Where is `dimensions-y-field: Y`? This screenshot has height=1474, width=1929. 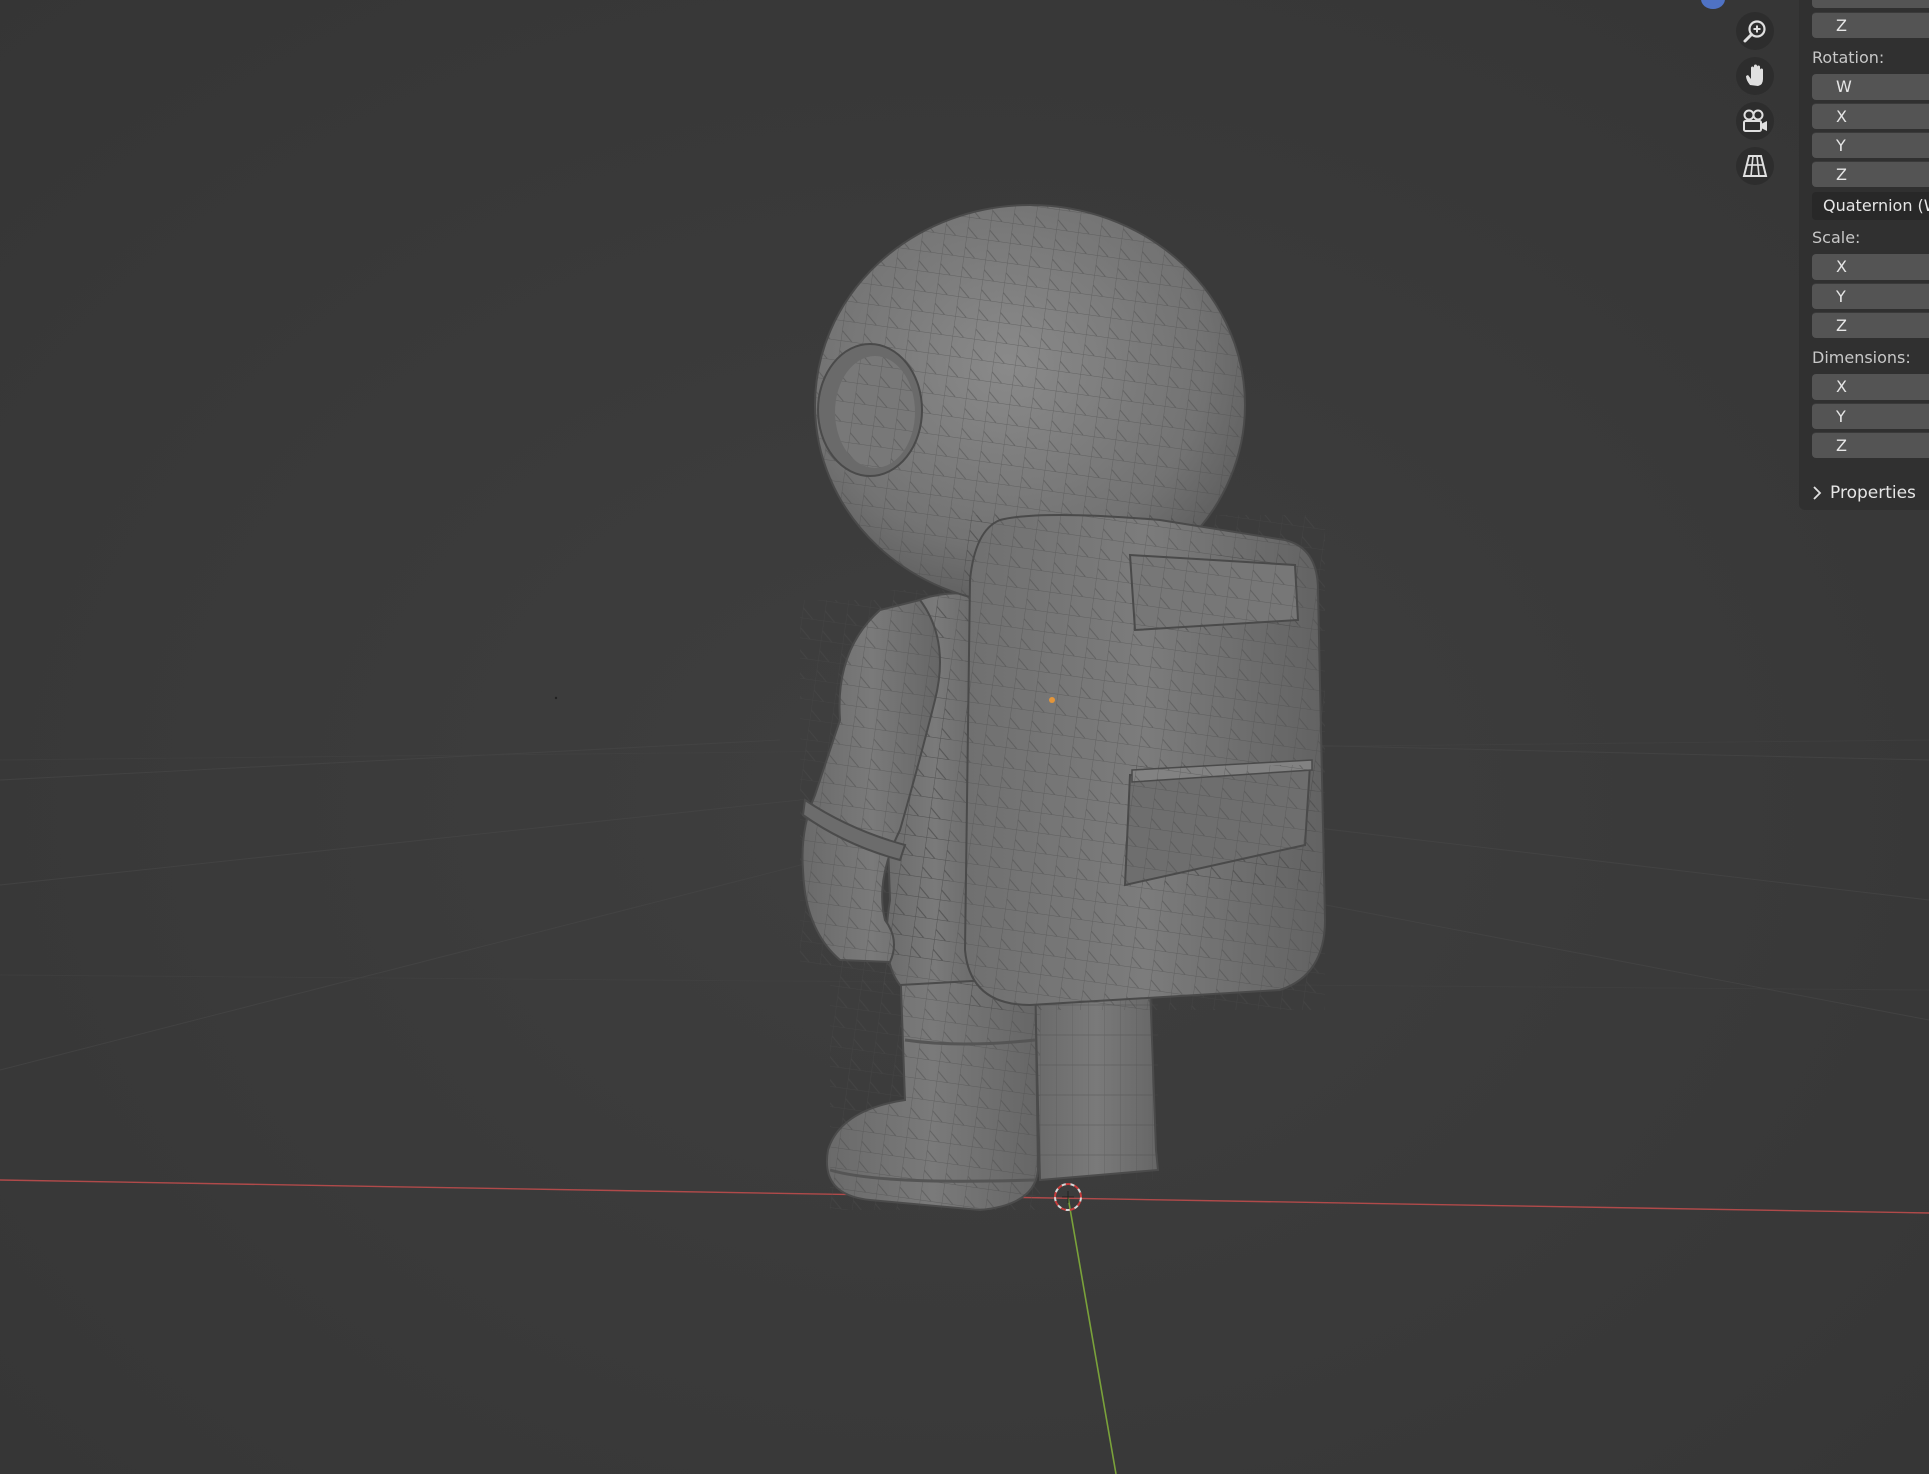 dimensions-y-field: Y is located at coordinates (1870, 416).